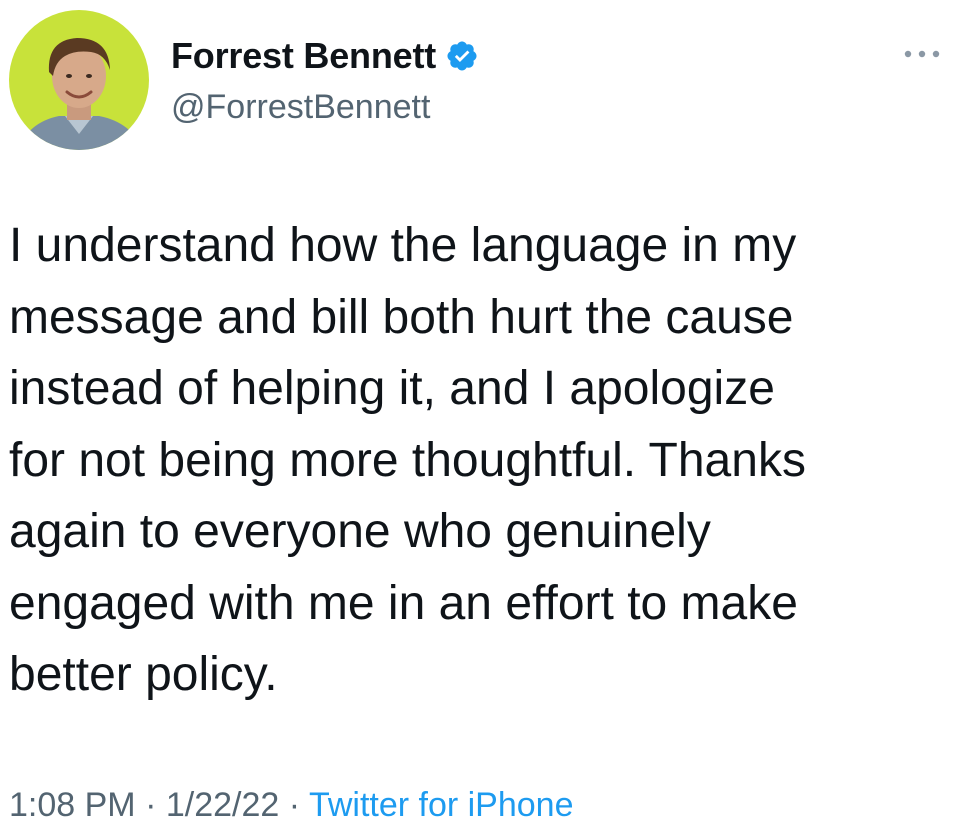 The width and height of the screenshot is (959, 834). I want to click on avatar-image, so click(79, 80).